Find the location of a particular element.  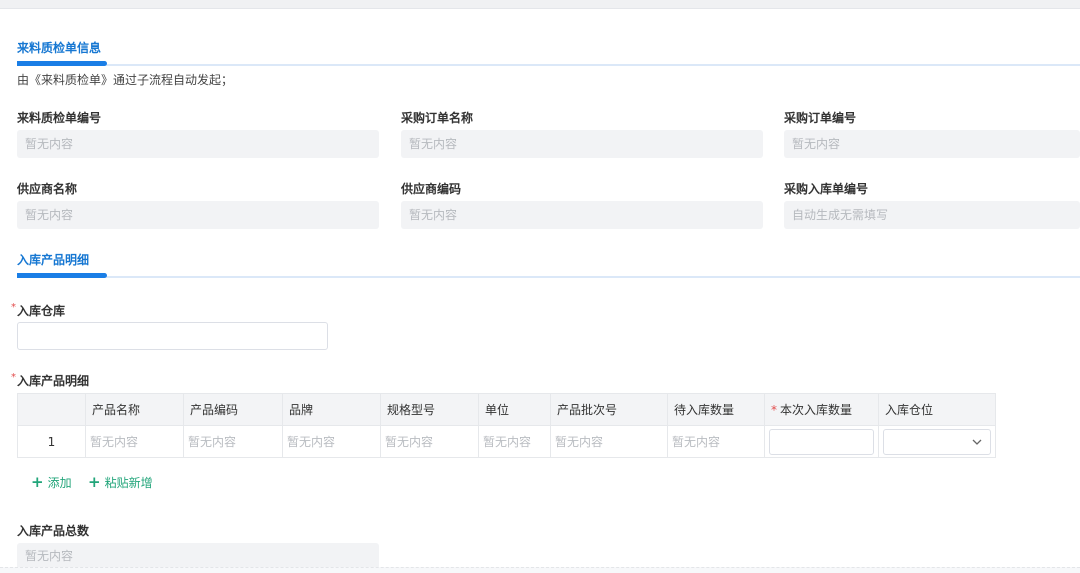

add-row-button: + 添加 is located at coordinates (51, 482).